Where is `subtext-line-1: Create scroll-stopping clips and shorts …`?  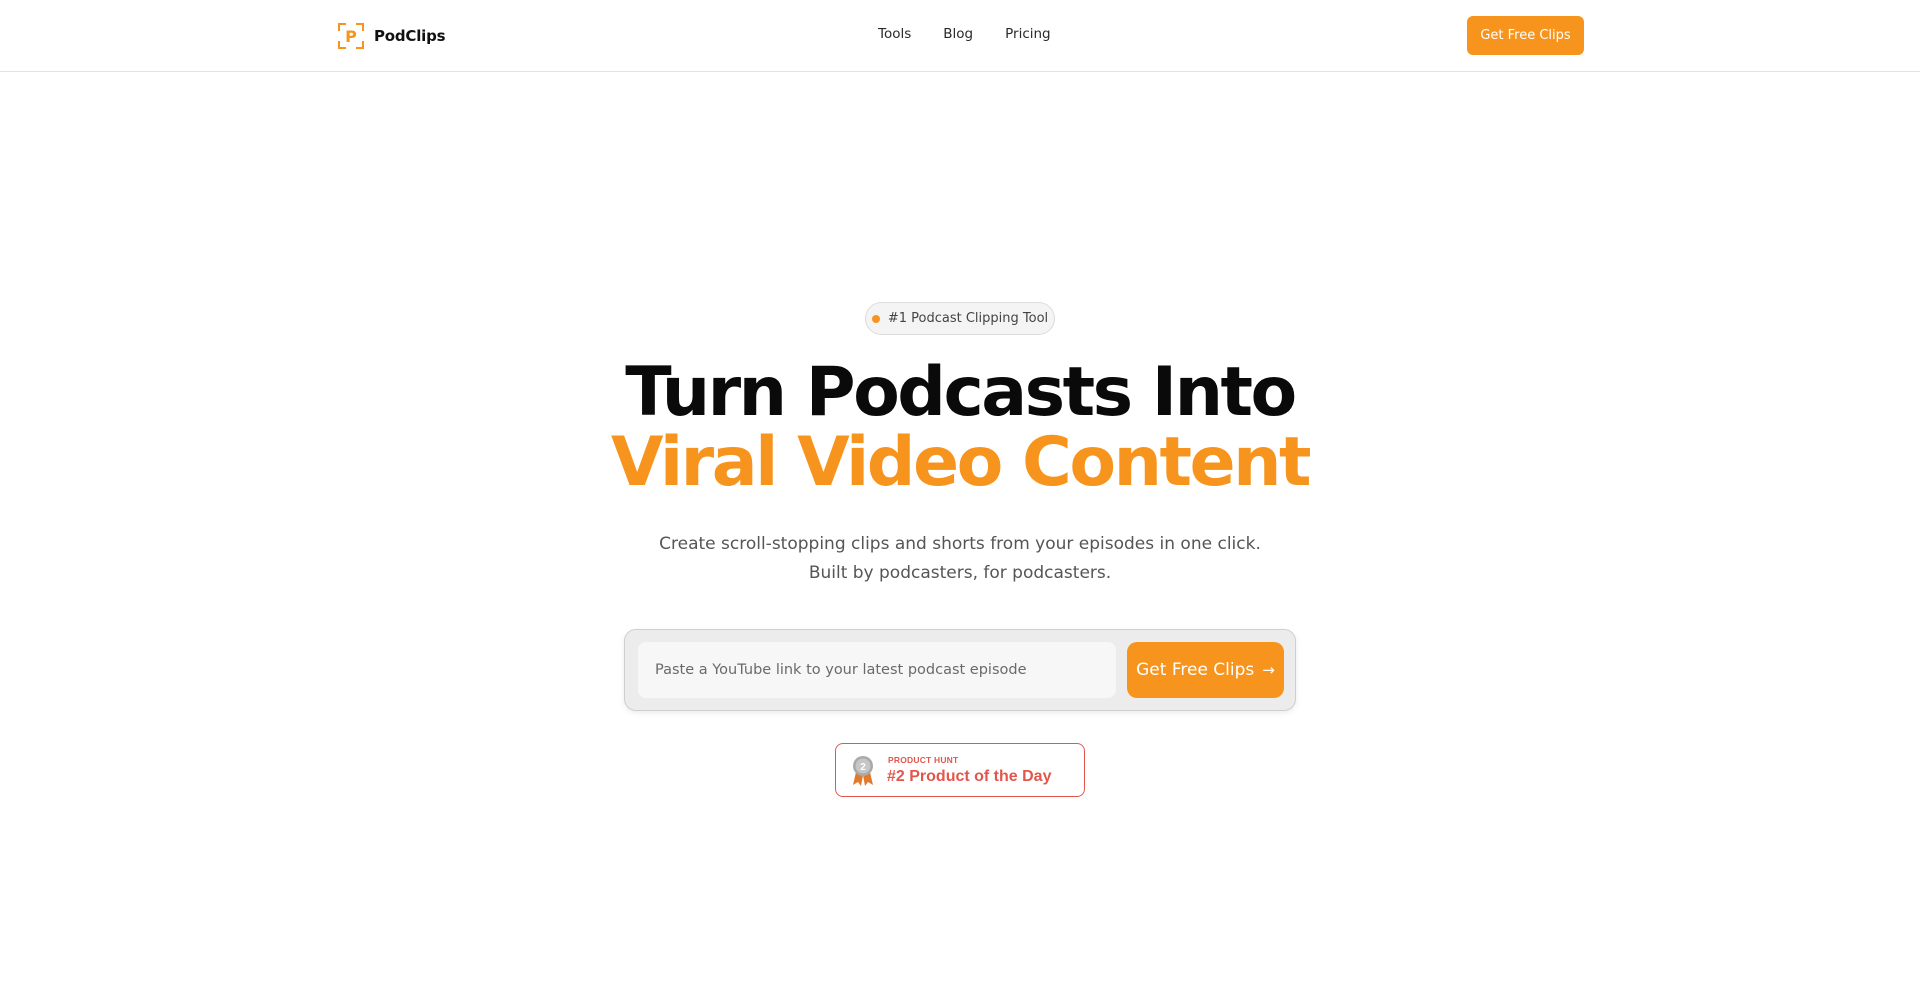 subtext-line-1: Create scroll-stopping clips and shorts … is located at coordinates (960, 544).